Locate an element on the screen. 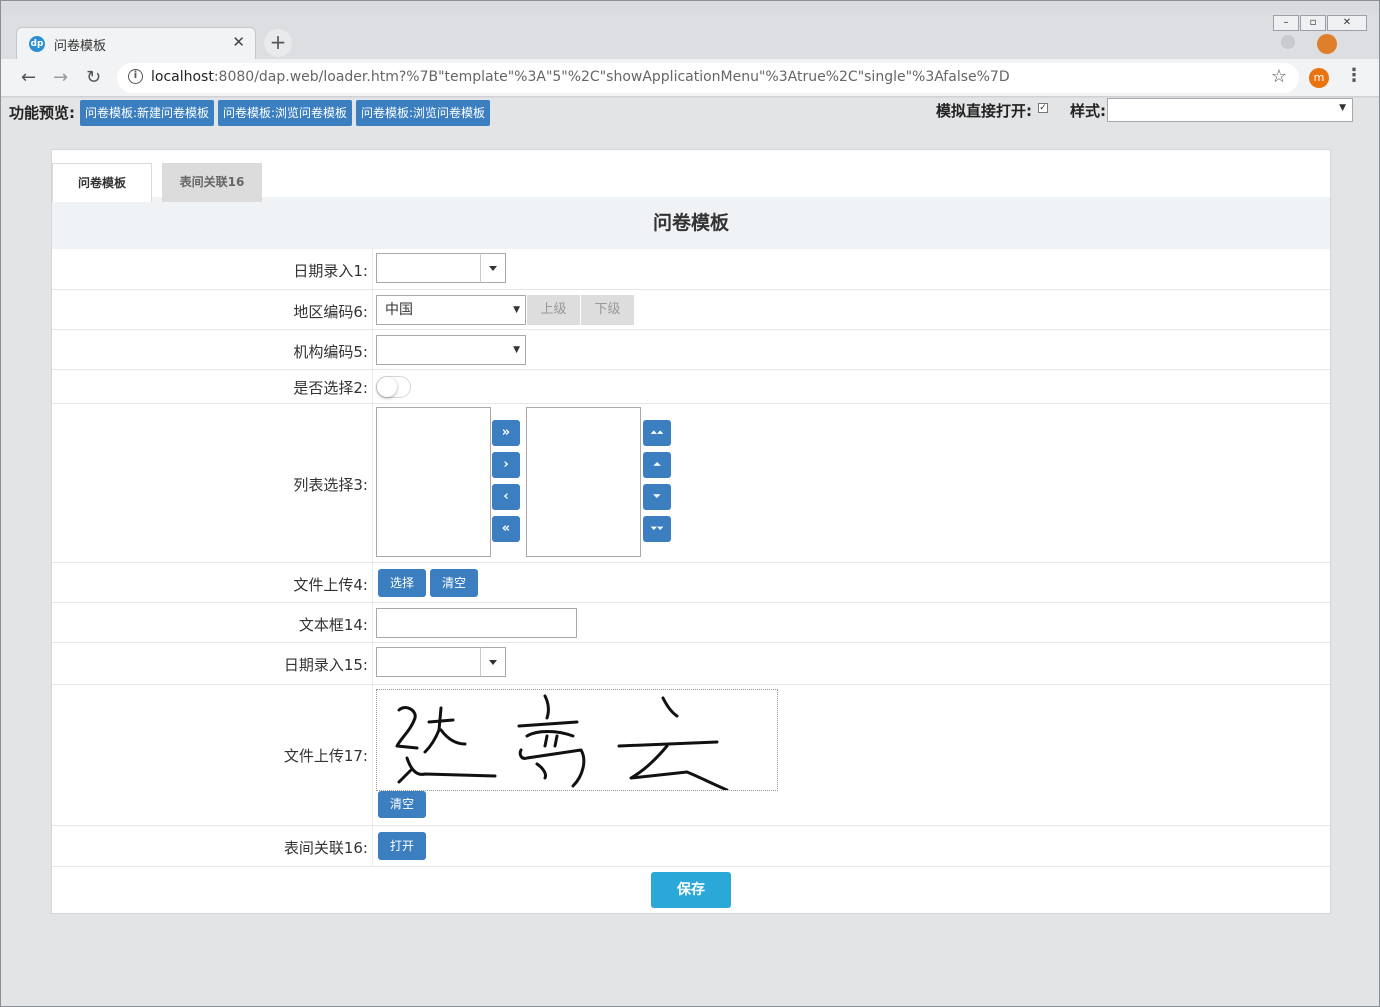  browser-tab: dp 问卷模板 ✕ is located at coordinates (136, 43).